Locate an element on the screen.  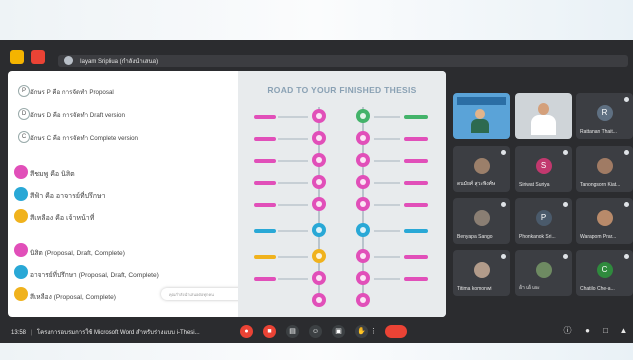
presenter-label: Iayam Sripliua (กำลังนำเสนอ) is located at coordinates (119, 62).